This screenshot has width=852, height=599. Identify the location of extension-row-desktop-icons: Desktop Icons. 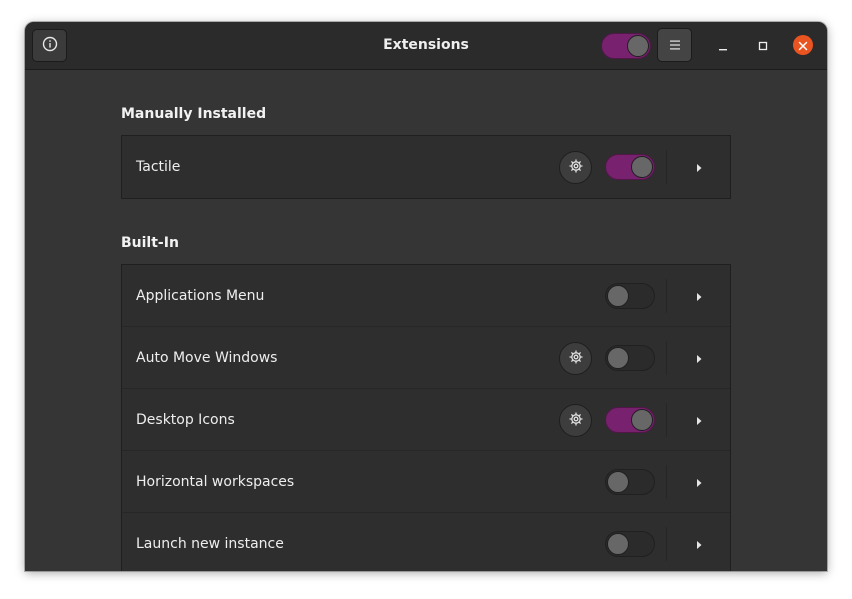
(426, 420).